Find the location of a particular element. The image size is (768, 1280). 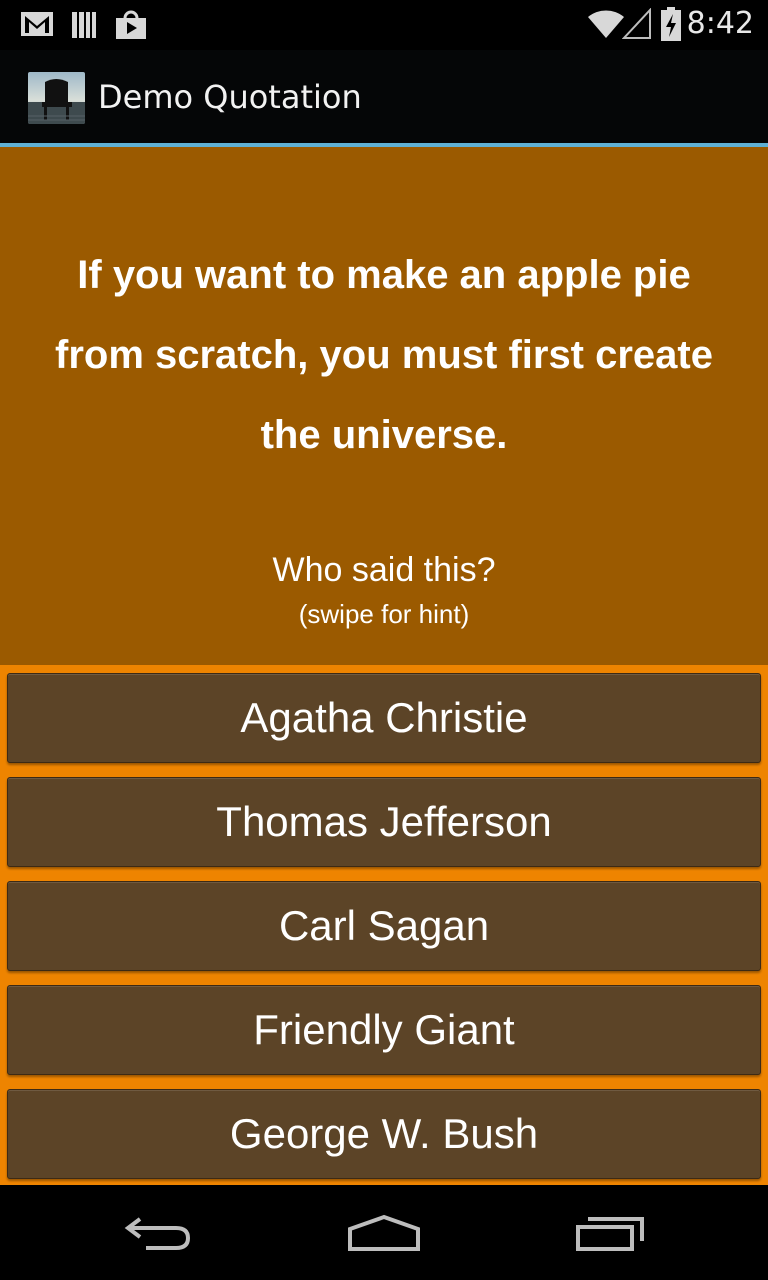

home-icon is located at coordinates (384, 1234).